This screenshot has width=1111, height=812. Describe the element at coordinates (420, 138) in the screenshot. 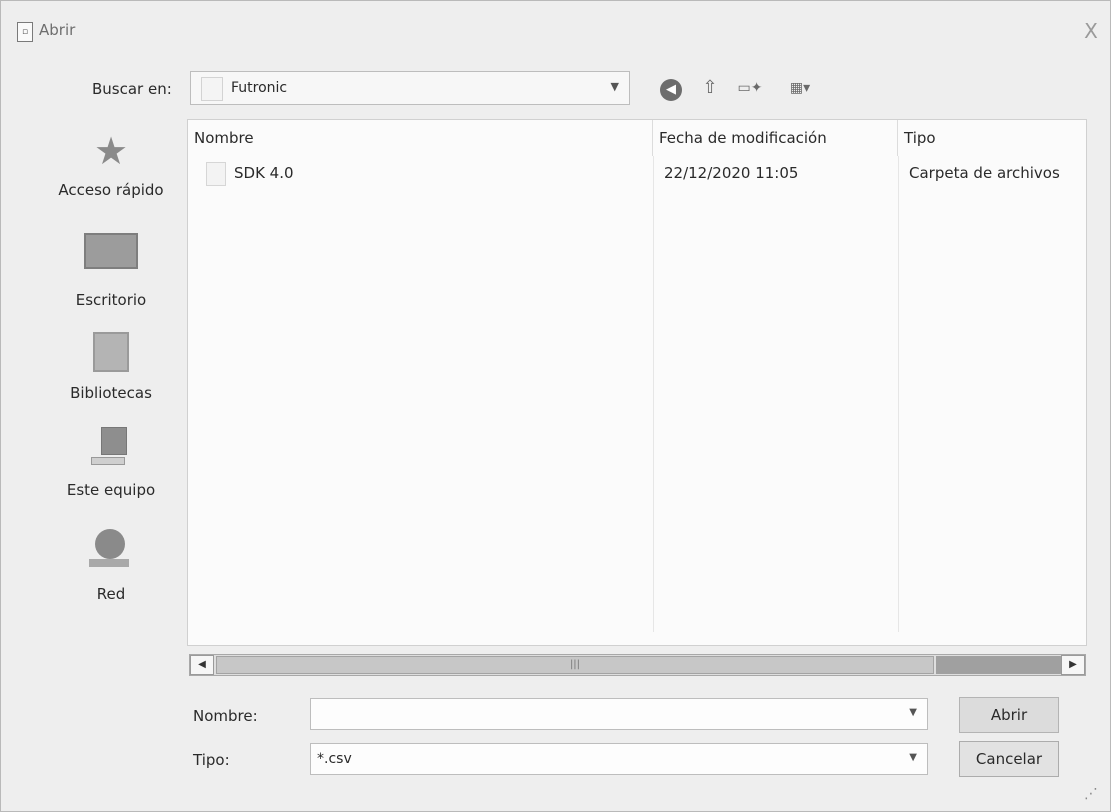

I see `column-header-name: Nombre` at that location.